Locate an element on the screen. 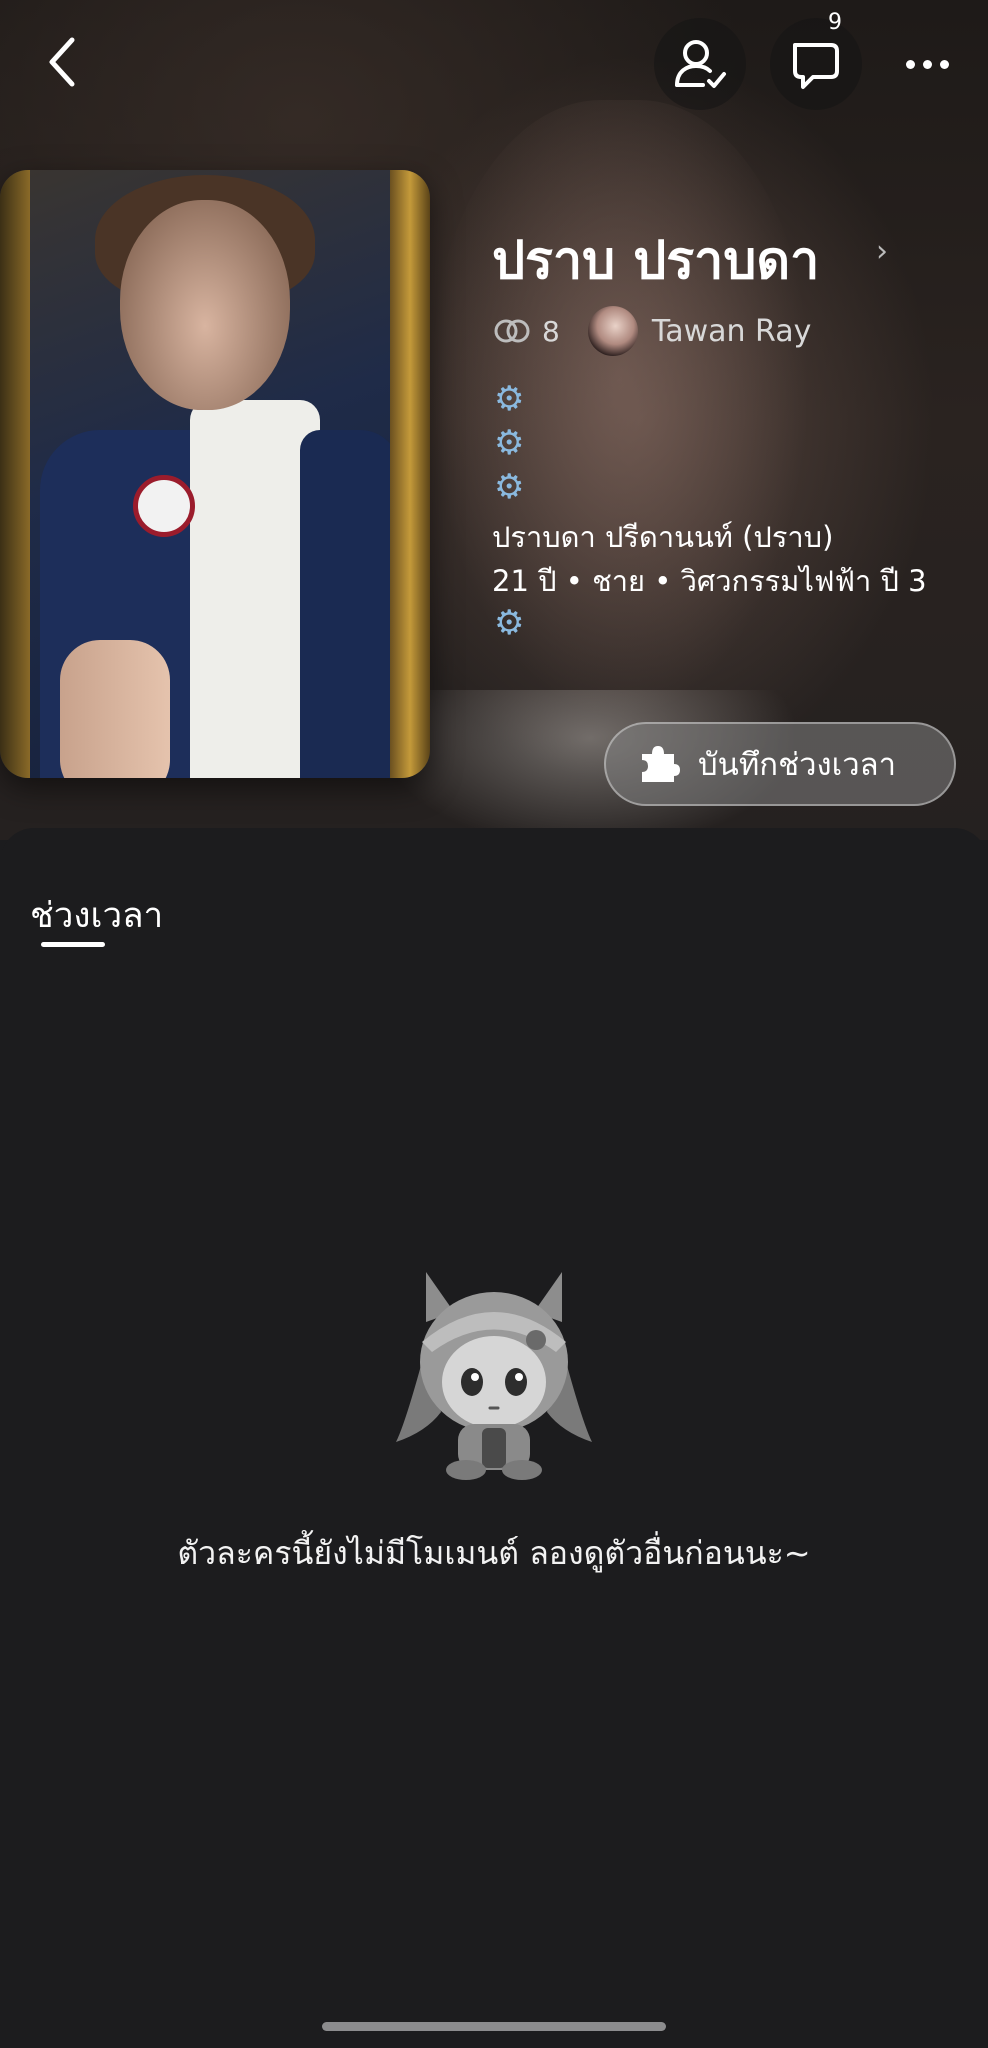 The width and height of the screenshot is (988, 2048). character-stats: 8 Tawan Ray is located at coordinates (651, 331).